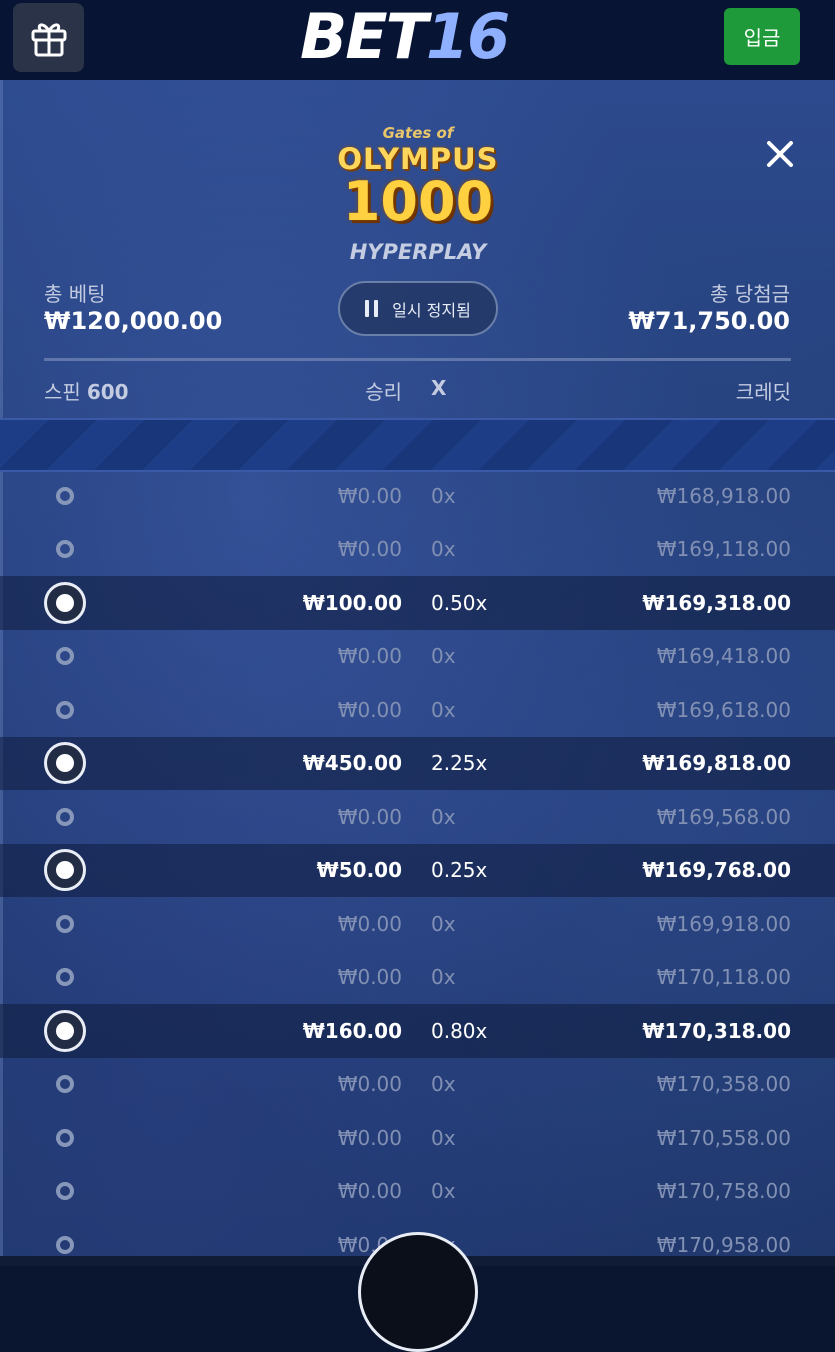 This screenshot has width=835, height=1352. What do you see at coordinates (417, 496) in the screenshot?
I see `table-row: ₩0.00 0x ₩168,918.00` at bounding box center [417, 496].